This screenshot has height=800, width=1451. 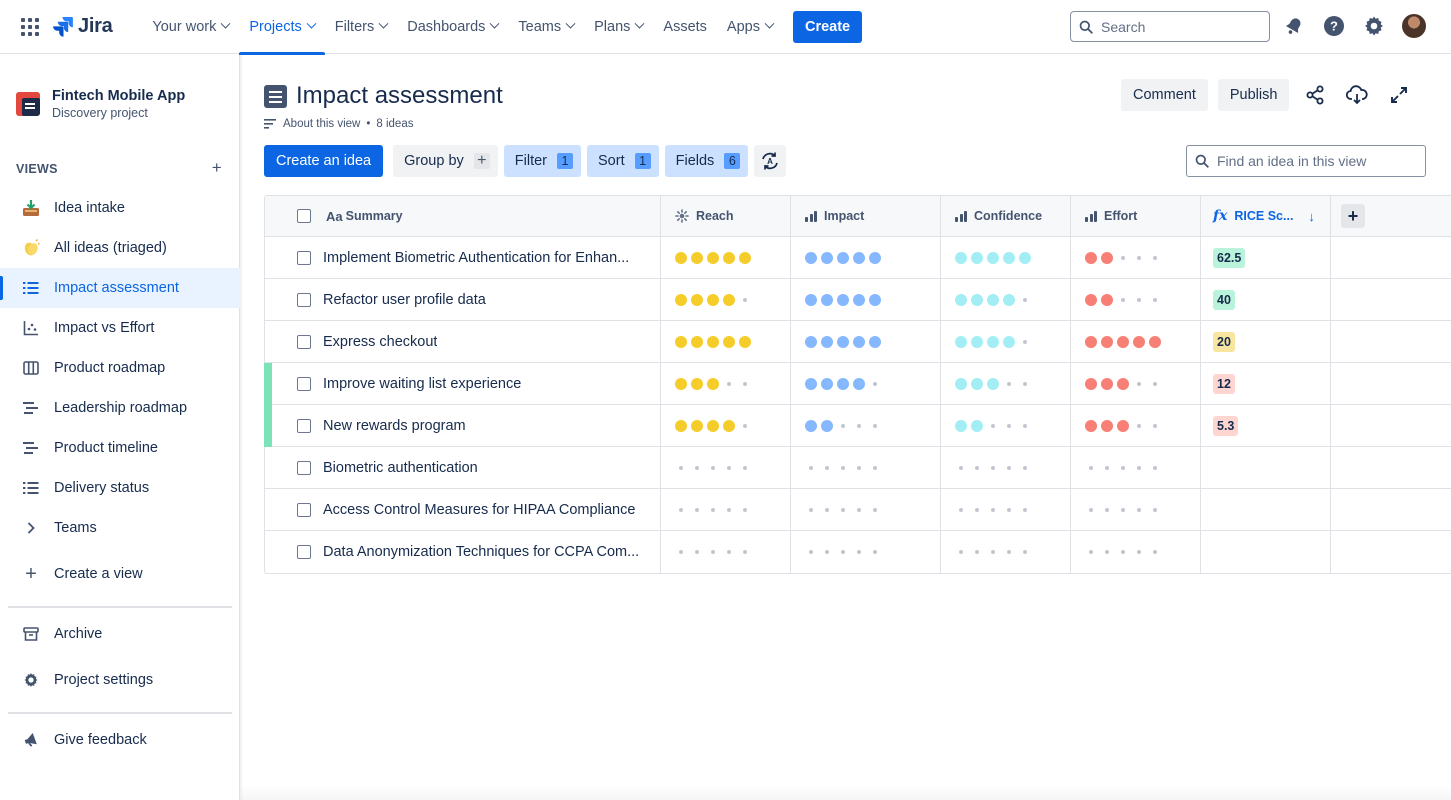 I want to click on filter-button: Filter 1, so click(x=542, y=161).